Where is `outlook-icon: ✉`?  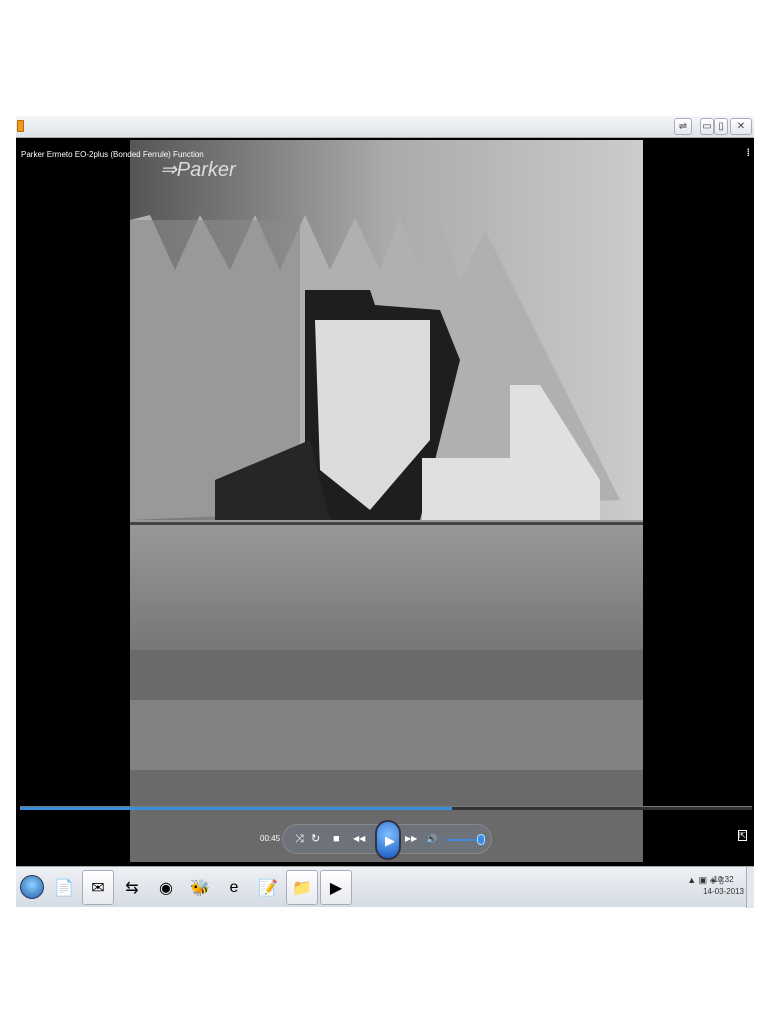
outlook-icon: ✉ is located at coordinates (98, 888).